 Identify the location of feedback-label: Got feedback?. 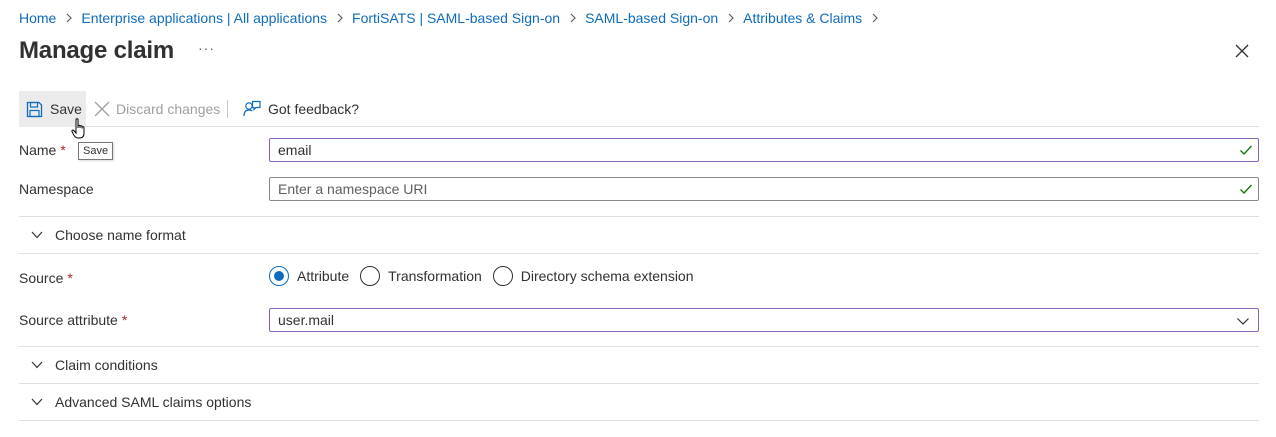
(314, 109).